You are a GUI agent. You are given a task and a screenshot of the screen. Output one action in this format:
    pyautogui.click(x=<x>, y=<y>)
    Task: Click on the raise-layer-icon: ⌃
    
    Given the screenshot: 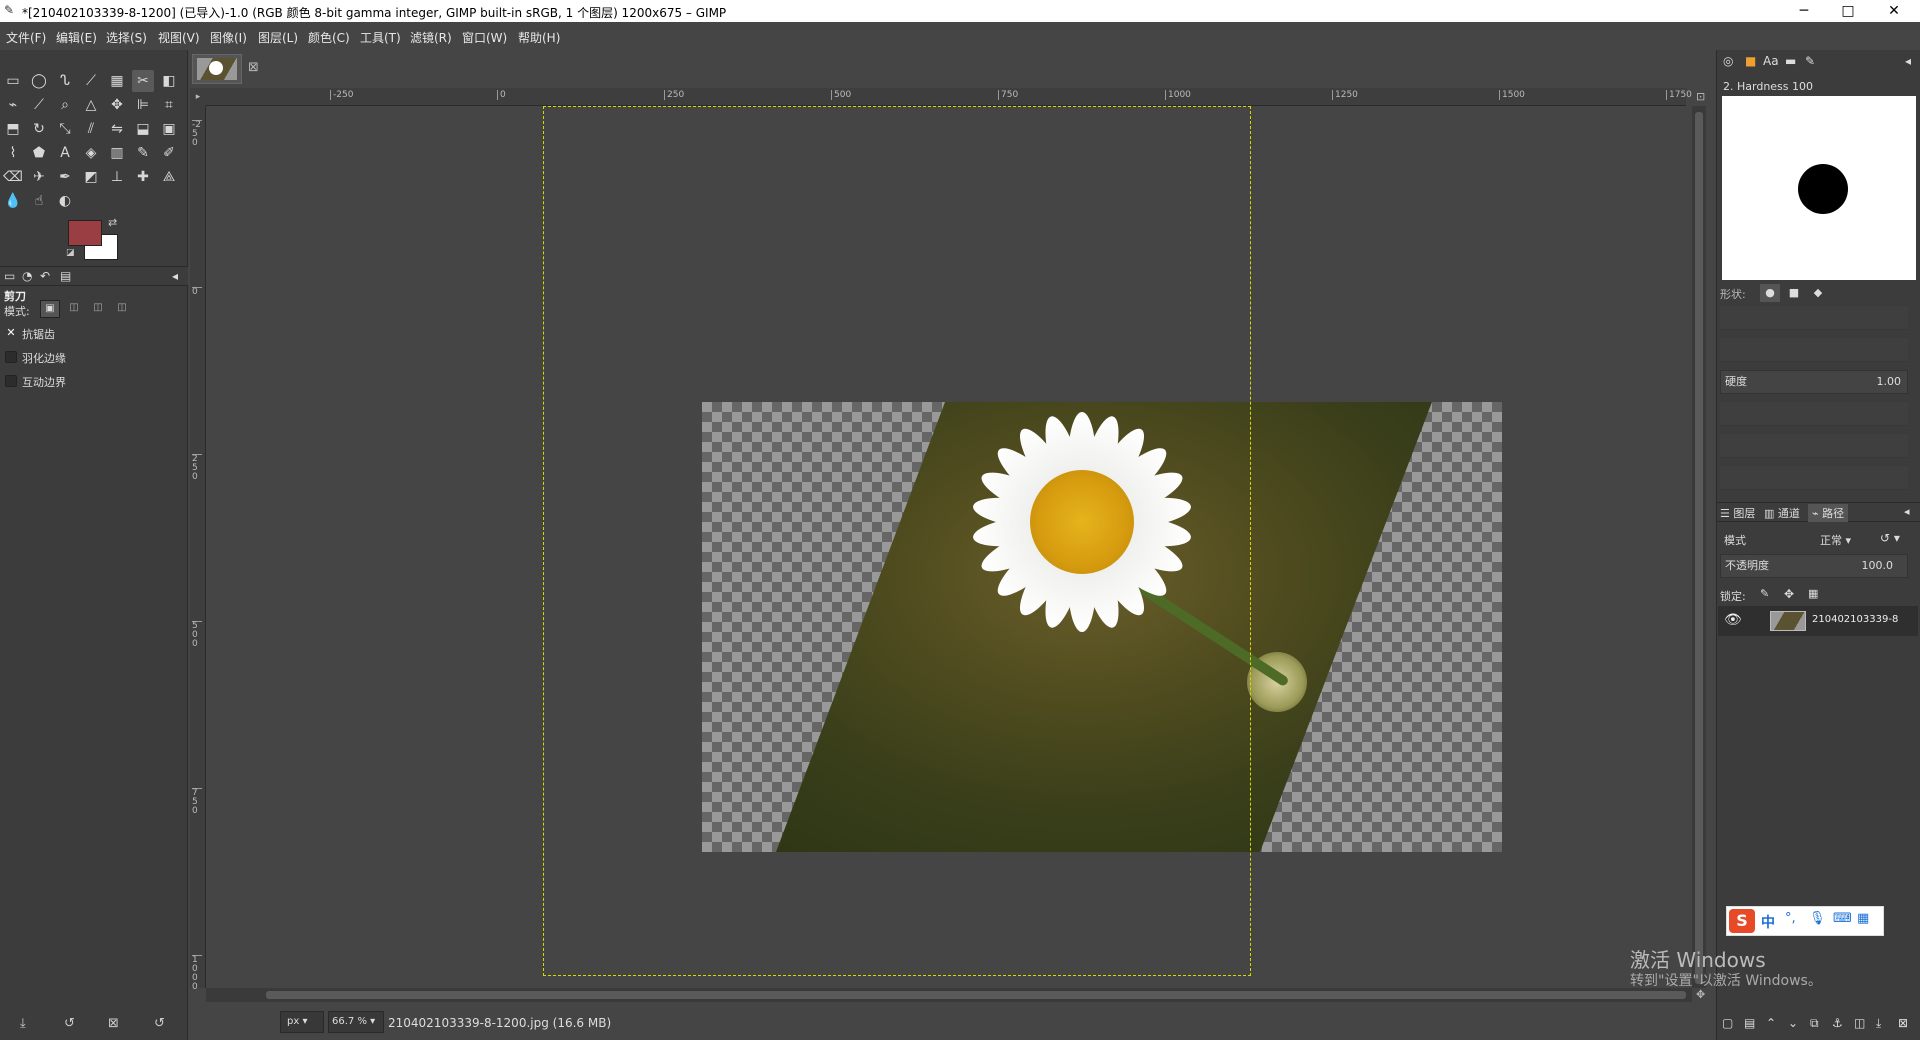 What is the action you would take?
    pyautogui.click(x=1771, y=1023)
    